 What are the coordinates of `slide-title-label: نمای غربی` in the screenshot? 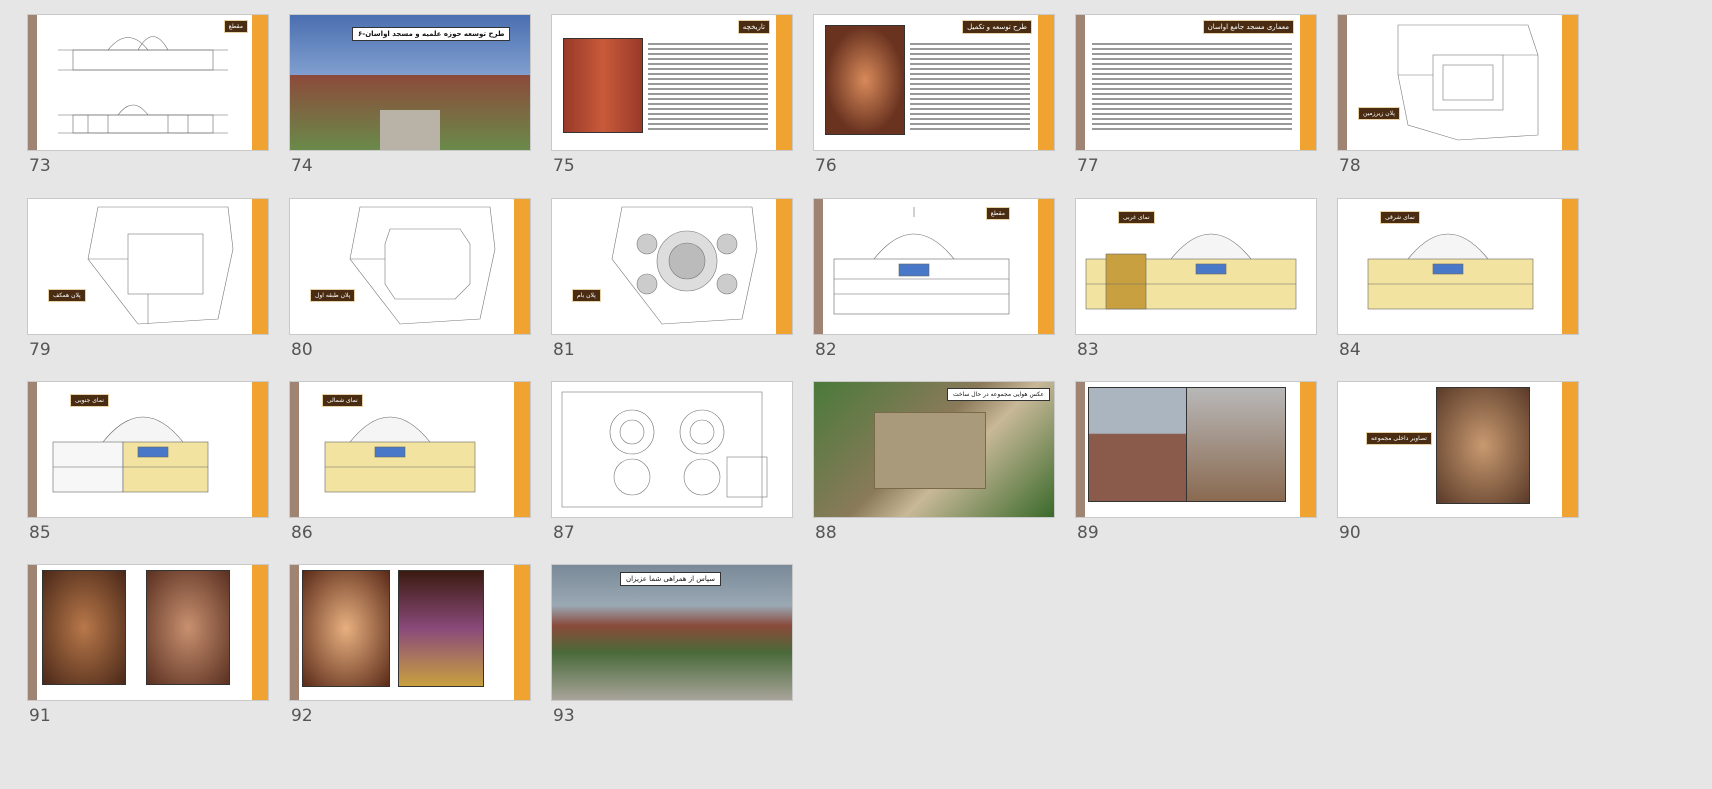 It's located at (1136, 217).